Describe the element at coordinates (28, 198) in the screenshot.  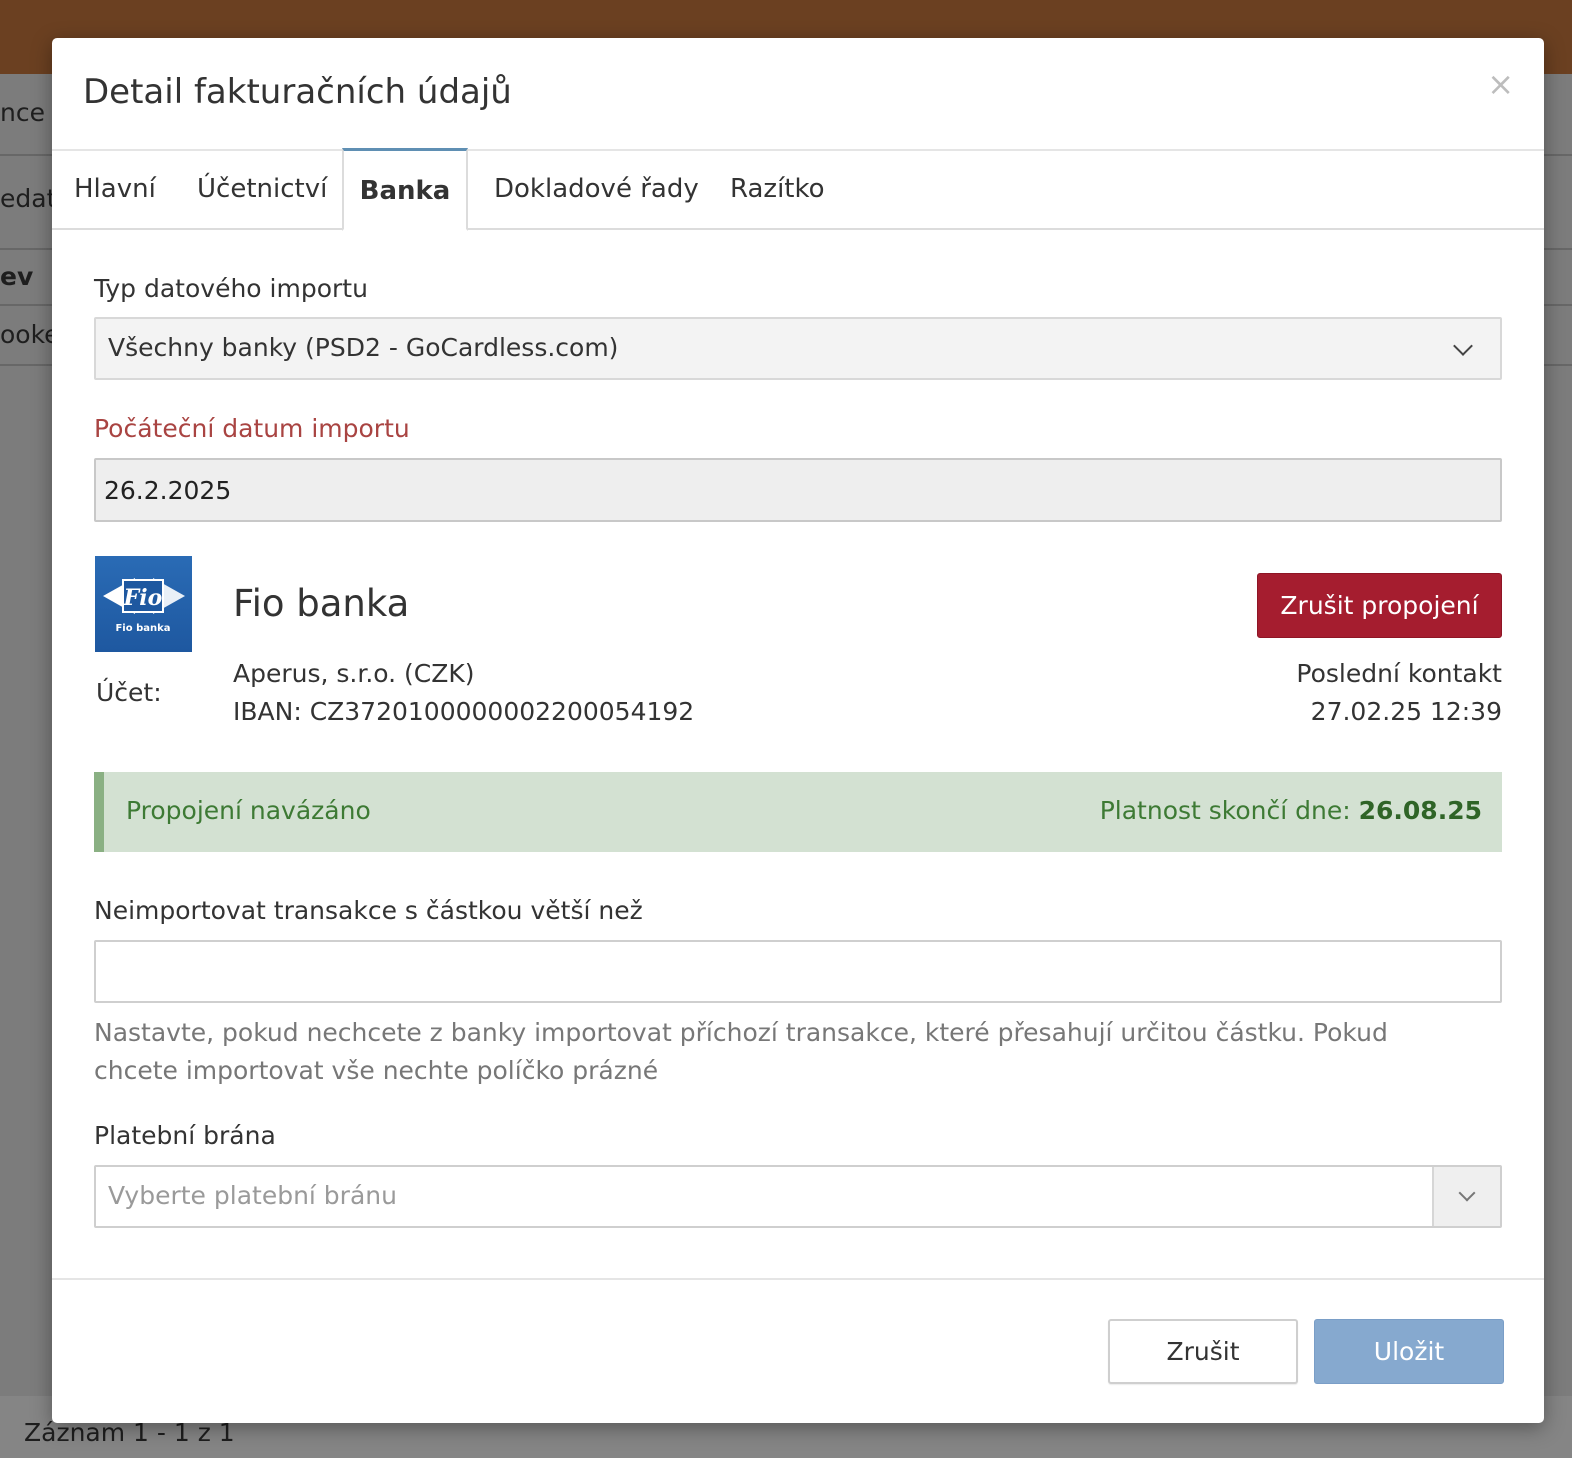
I see `bg-text-fragment: edat` at that location.